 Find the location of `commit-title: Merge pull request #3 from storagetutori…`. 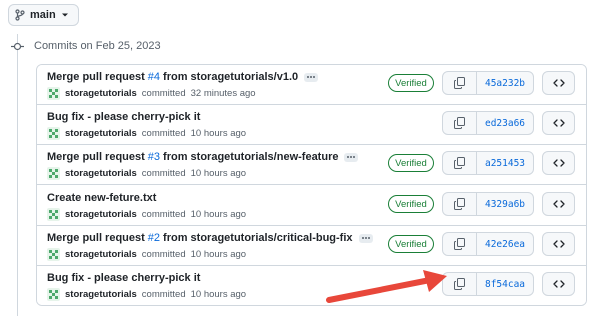

commit-title: Merge pull request #3 from storagetutori… is located at coordinates (203, 157).